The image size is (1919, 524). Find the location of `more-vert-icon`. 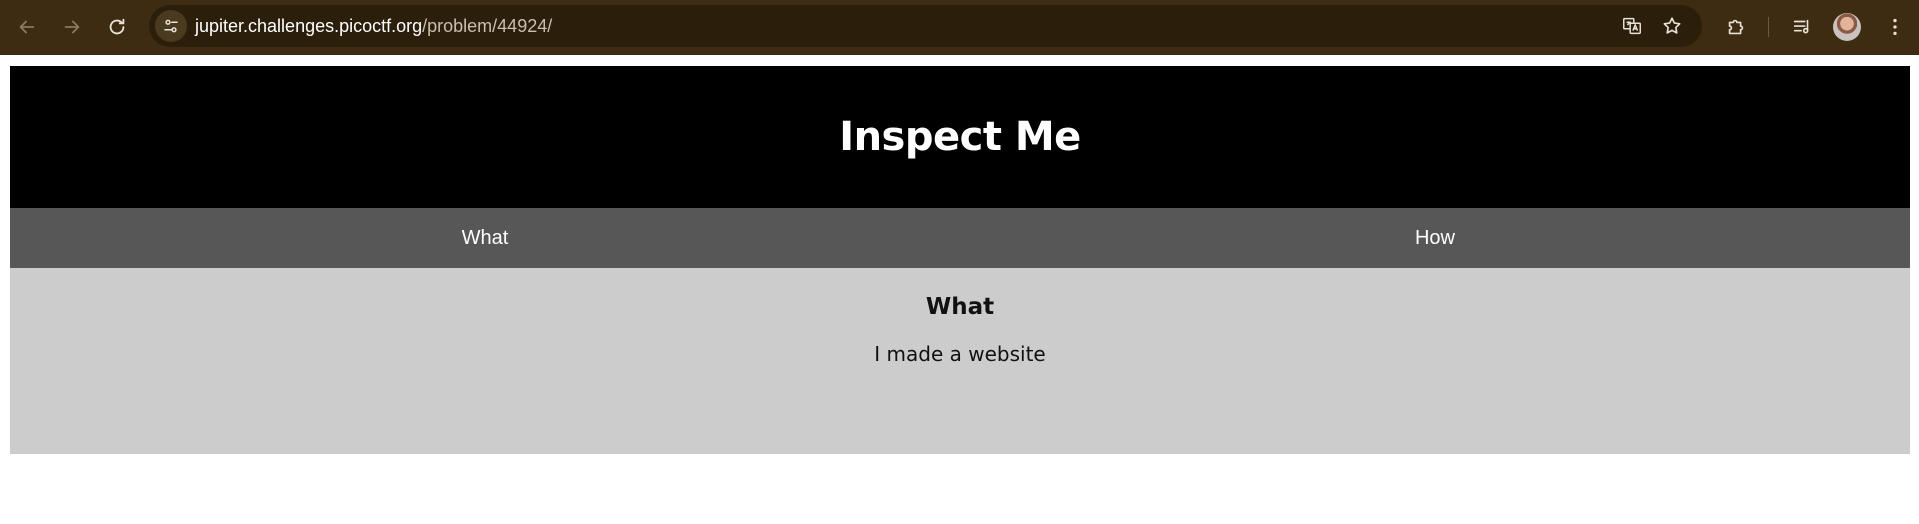

more-vert-icon is located at coordinates (1895, 27).